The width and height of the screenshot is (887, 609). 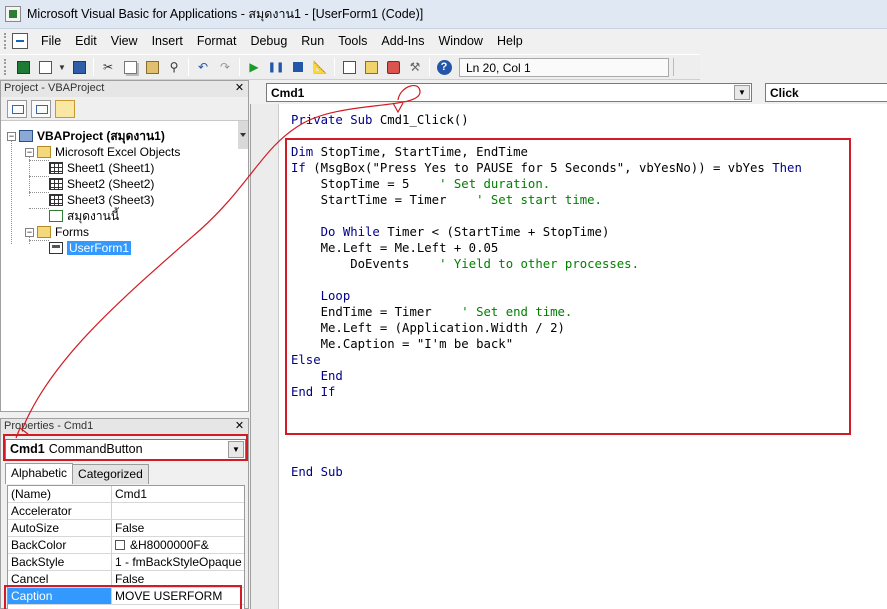 What do you see at coordinates (243, 135) in the screenshot?
I see `project-pane-scroll-indicator` at bounding box center [243, 135].